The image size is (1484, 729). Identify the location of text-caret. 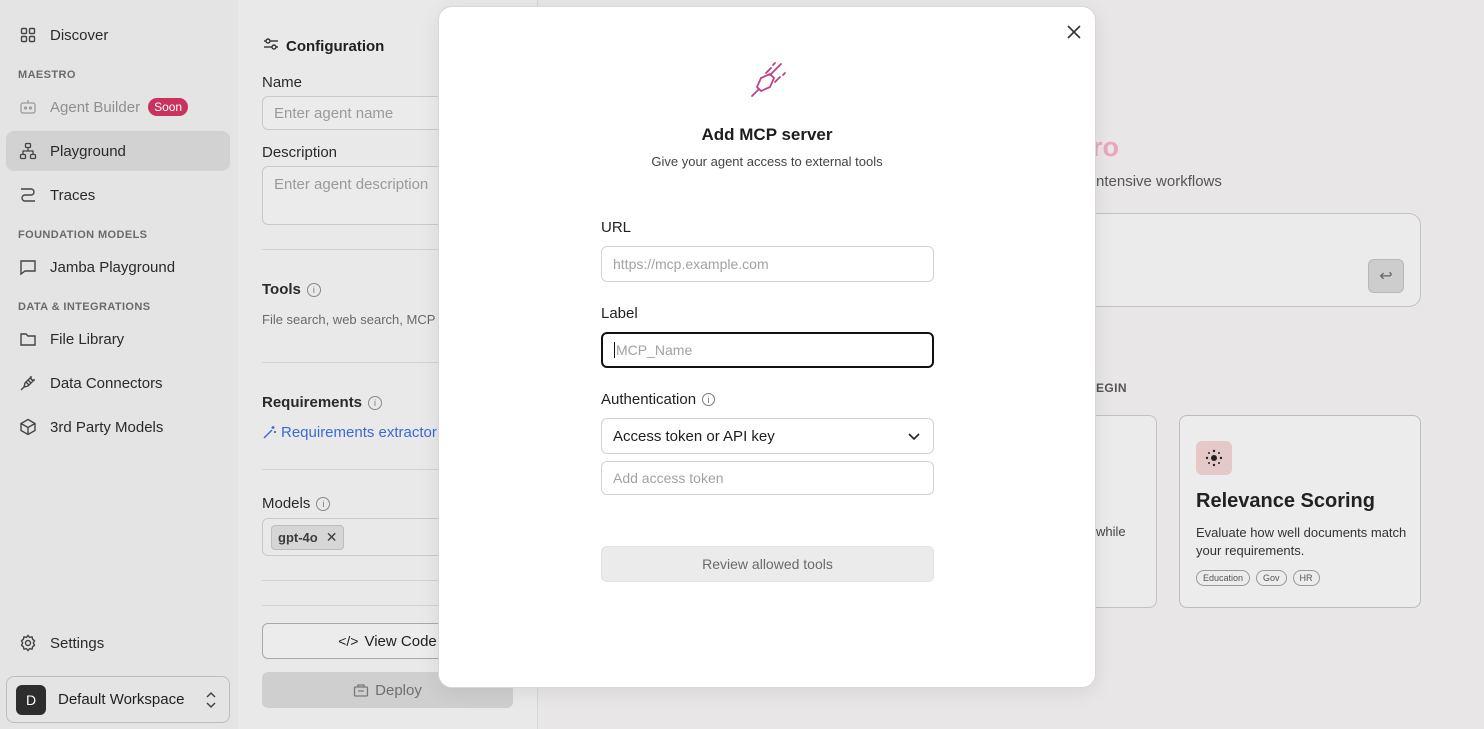
(614, 350).